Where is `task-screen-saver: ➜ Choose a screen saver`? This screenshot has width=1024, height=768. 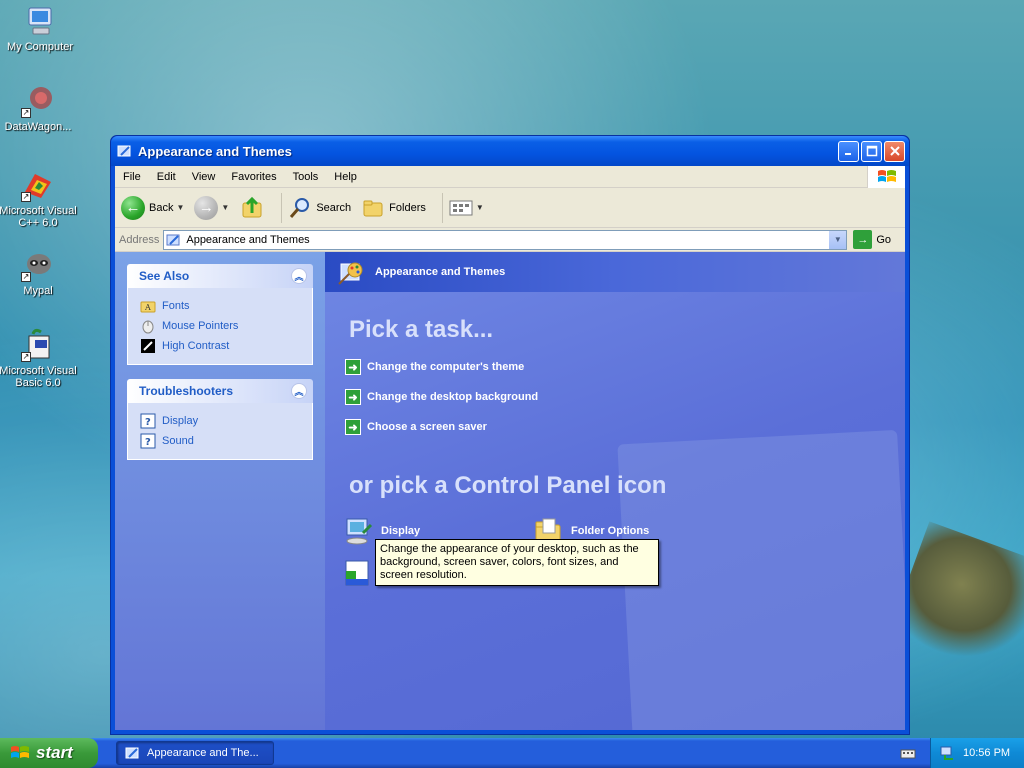
task-screen-saver: ➜ Choose a screen saver is located at coordinates (416, 427).